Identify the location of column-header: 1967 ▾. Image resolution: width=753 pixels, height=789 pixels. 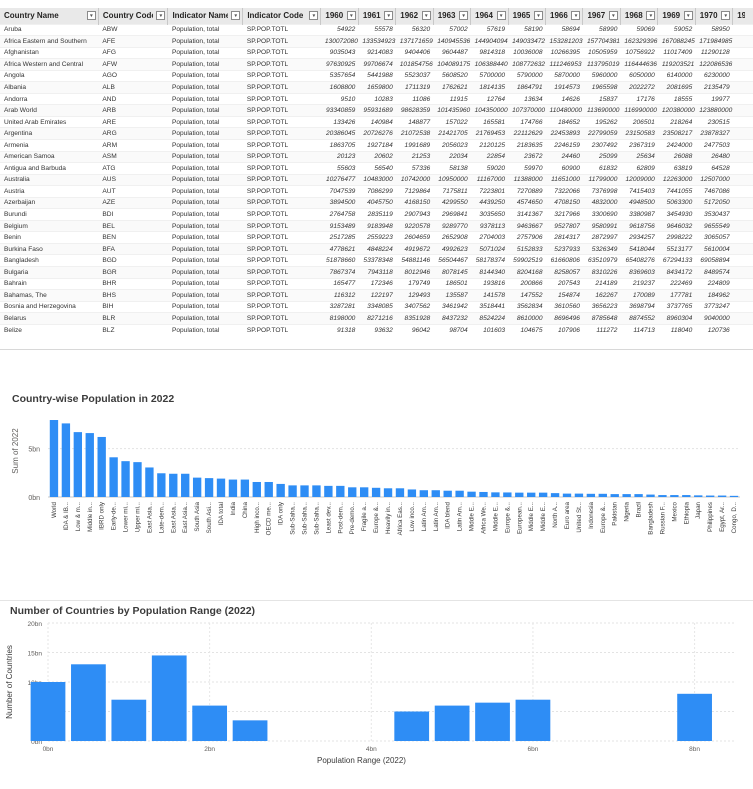
(601, 16).